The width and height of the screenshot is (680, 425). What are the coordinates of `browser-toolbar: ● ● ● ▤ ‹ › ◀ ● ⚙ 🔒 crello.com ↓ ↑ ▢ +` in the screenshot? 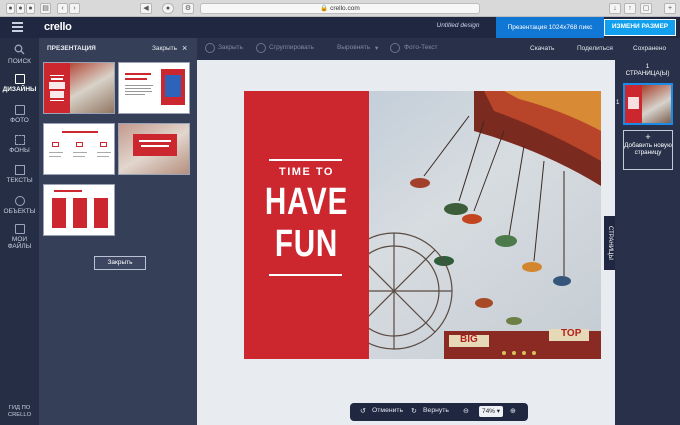 It's located at (340, 8).